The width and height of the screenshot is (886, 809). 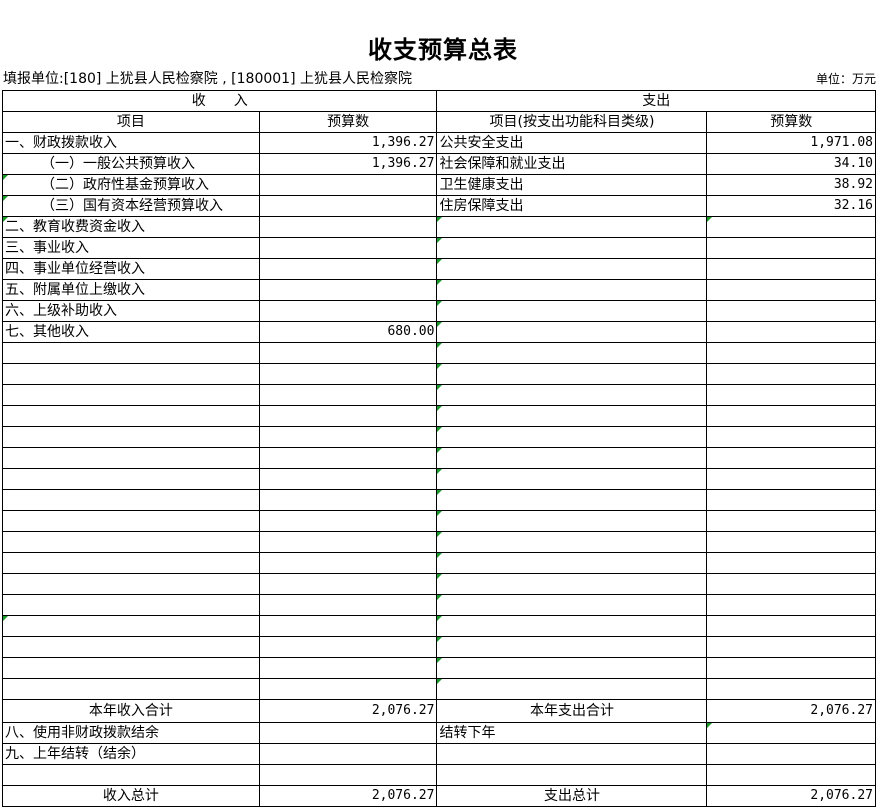 What do you see at coordinates (791, 164) in the screenshot?
I see `expense-value-cell: 34.10` at bounding box center [791, 164].